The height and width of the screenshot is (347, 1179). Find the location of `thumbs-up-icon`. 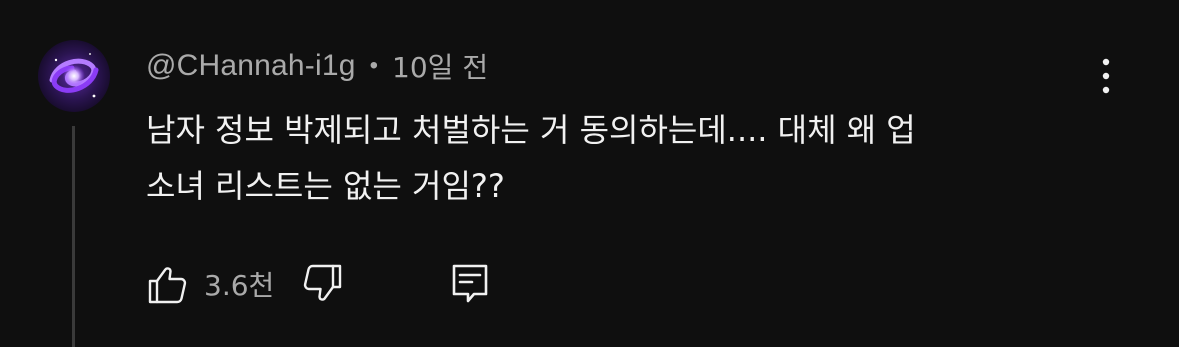

thumbs-up-icon is located at coordinates (167, 285).